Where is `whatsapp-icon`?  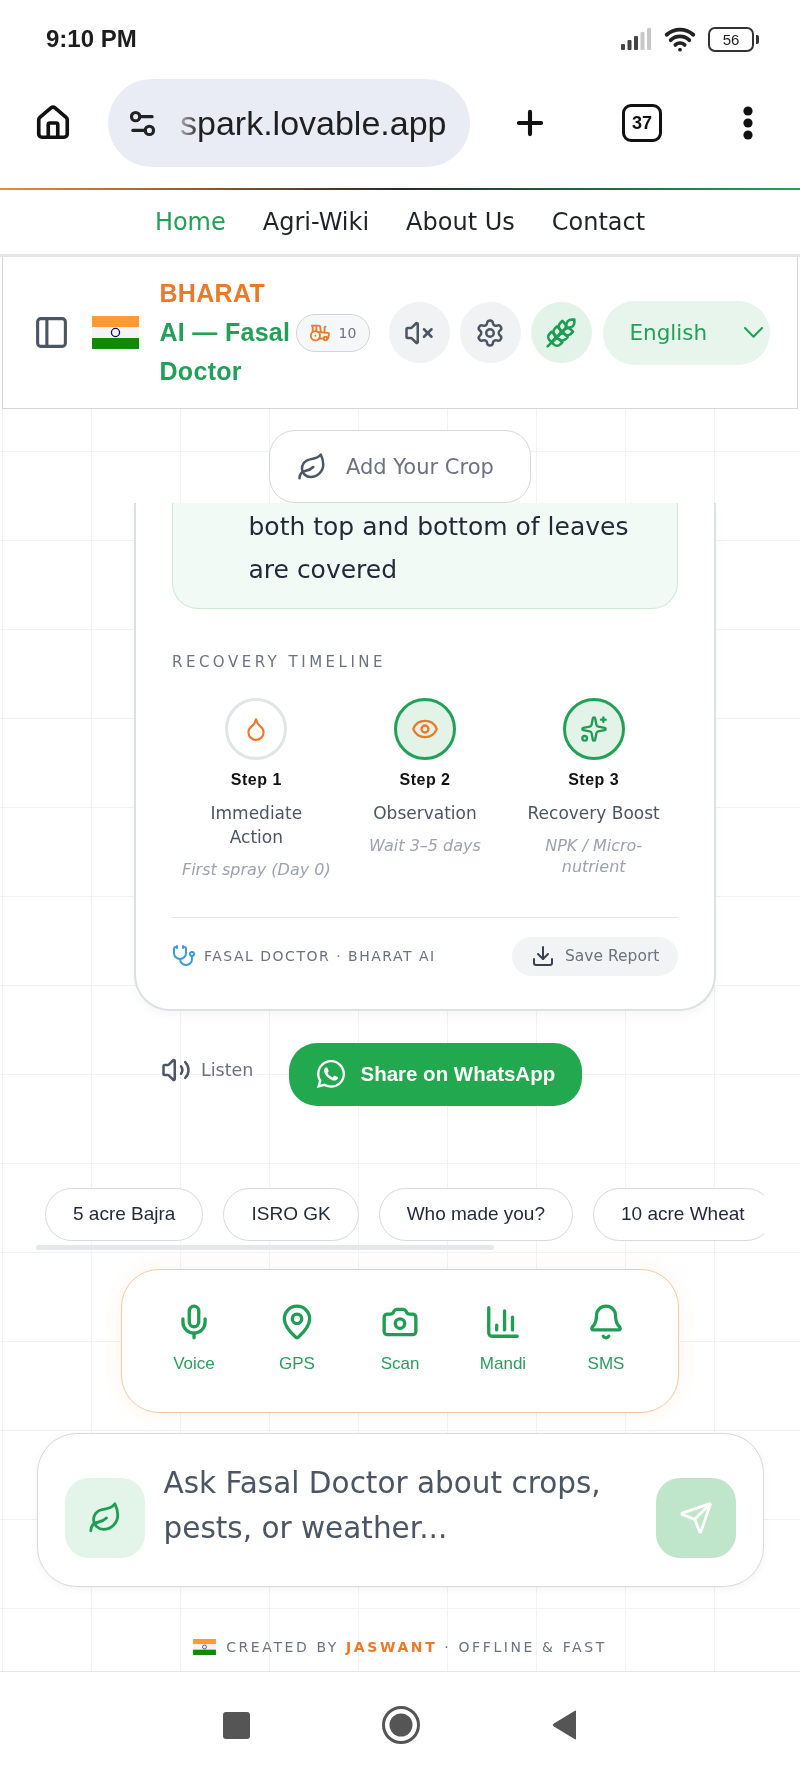 whatsapp-icon is located at coordinates (331, 1074).